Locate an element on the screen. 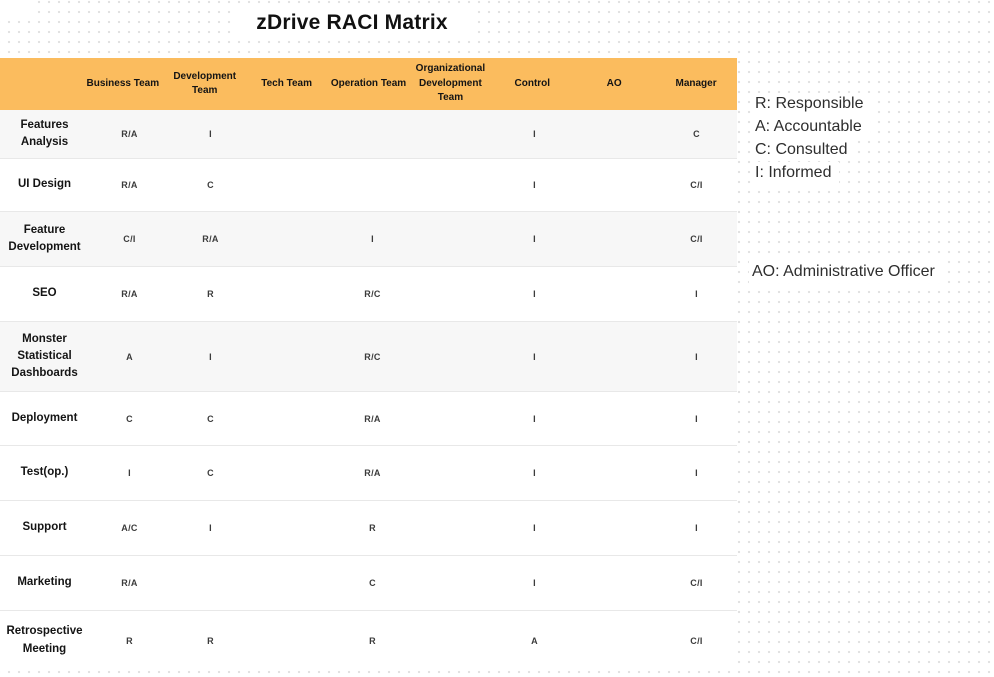 This screenshot has height=677, width=994. column-header: Business Team is located at coordinates (123, 83).